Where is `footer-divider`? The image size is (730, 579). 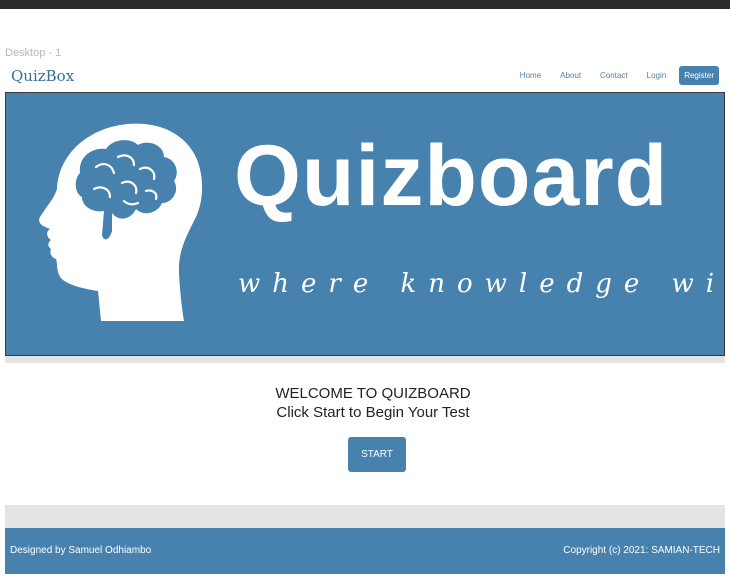
footer-divider is located at coordinates (365, 516).